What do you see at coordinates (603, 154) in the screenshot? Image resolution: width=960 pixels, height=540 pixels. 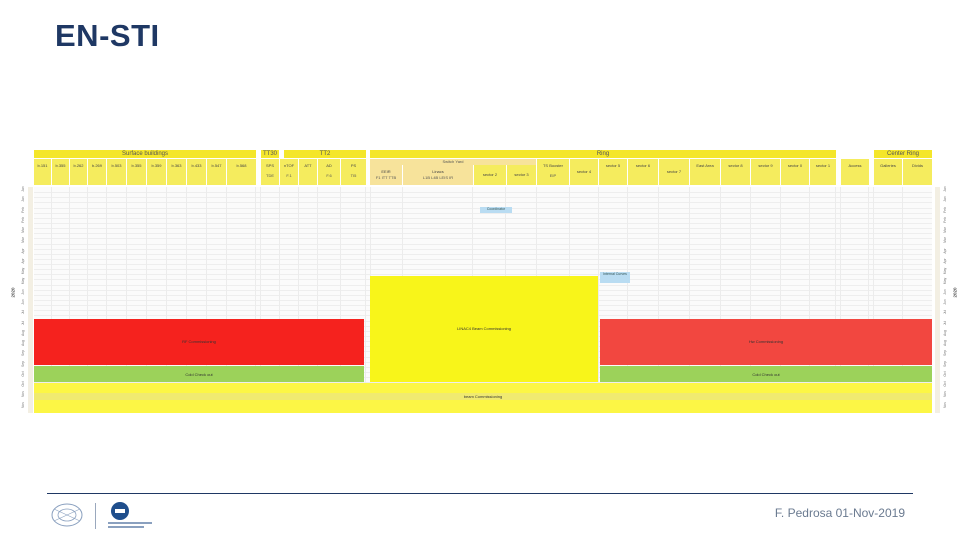 I see `group-ring: Ring` at bounding box center [603, 154].